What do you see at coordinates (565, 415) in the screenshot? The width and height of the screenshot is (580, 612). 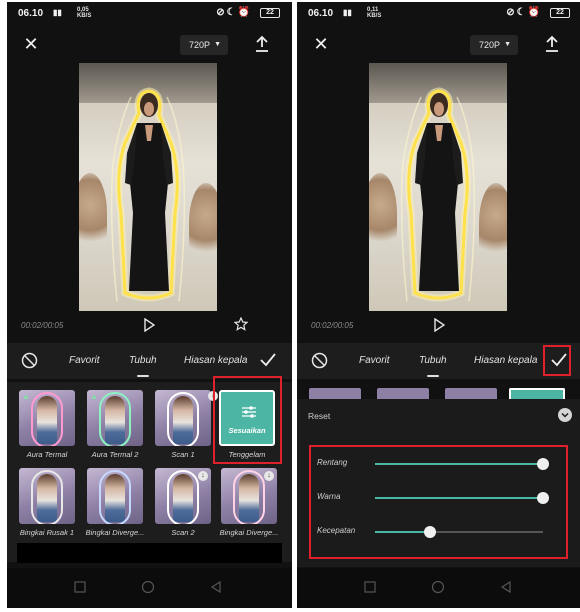 I see `collapse-chevron-icon` at bounding box center [565, 415].